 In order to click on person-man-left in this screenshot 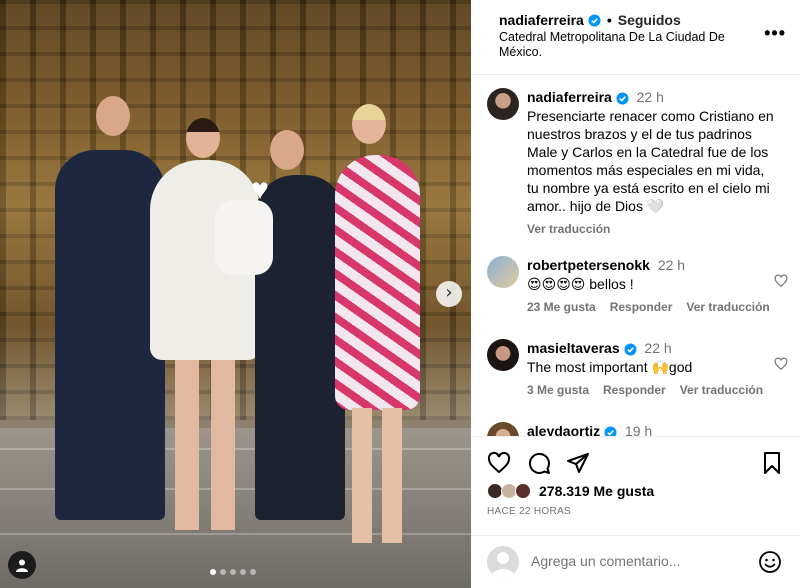, I will do `click(110, 335)`.